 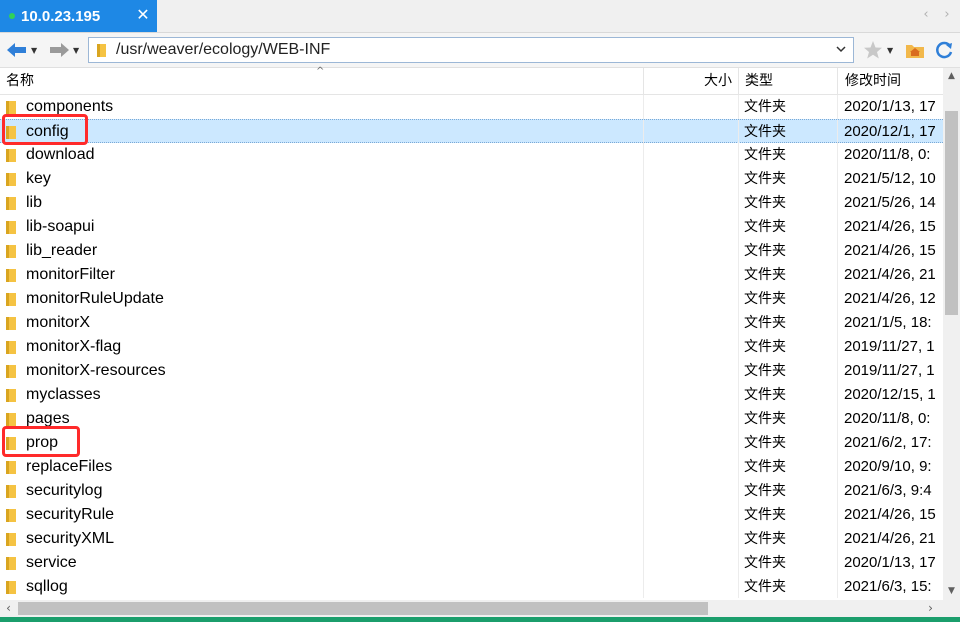 I want to click on file-modified: 2019/11/27, 1, so click(x=889, y=370).